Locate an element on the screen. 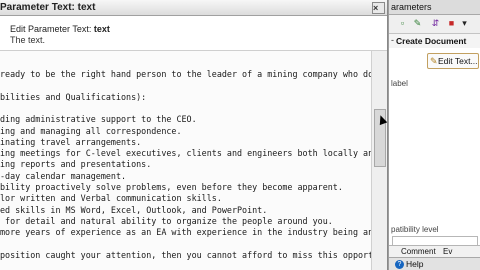 Image resolution: width=480 pixels, height=270 pixels. editor-line: ing reports and presentations. is located at coordinates (76, 164).